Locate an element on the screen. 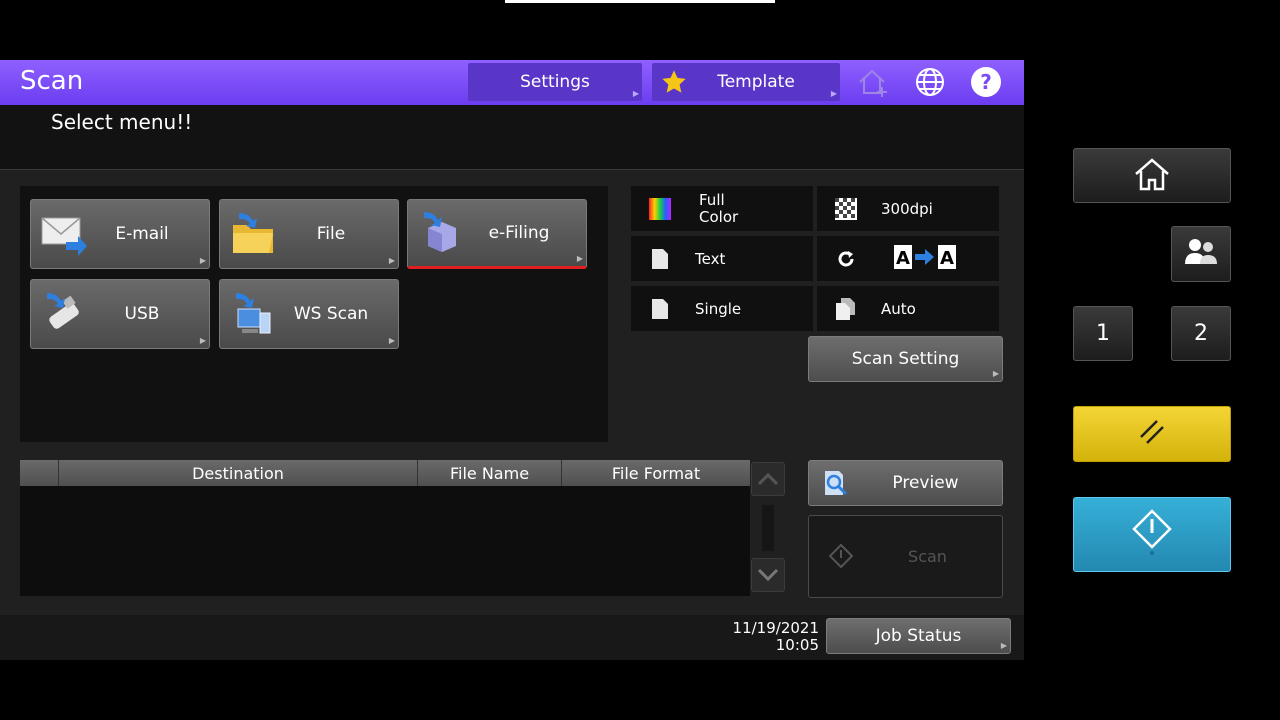  original-mode-option: Text is located at coordinates (722, 258).